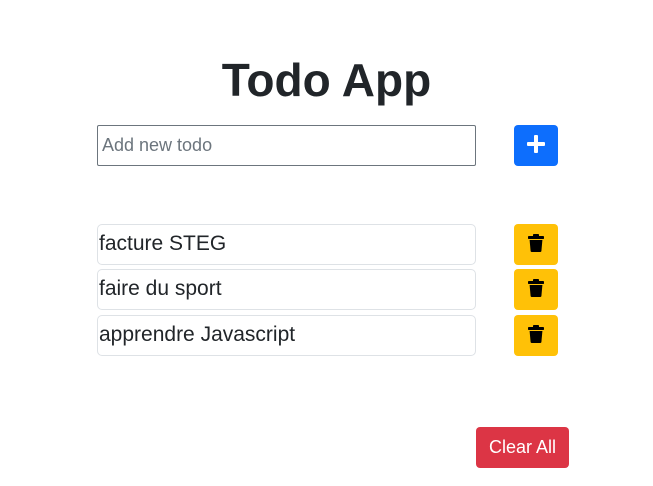 This screenshot has height=486, width=653. Describe the element at coordinates (286, 335) in the screenshot. I see `todo-item-text: apprendre Javascript` at that location.